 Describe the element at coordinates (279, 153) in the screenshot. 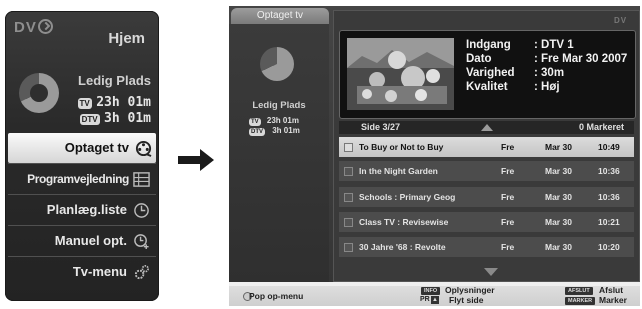

I see `side-column: Ledig Plads TV 23h 01m DTV 3h 01m` at that location.